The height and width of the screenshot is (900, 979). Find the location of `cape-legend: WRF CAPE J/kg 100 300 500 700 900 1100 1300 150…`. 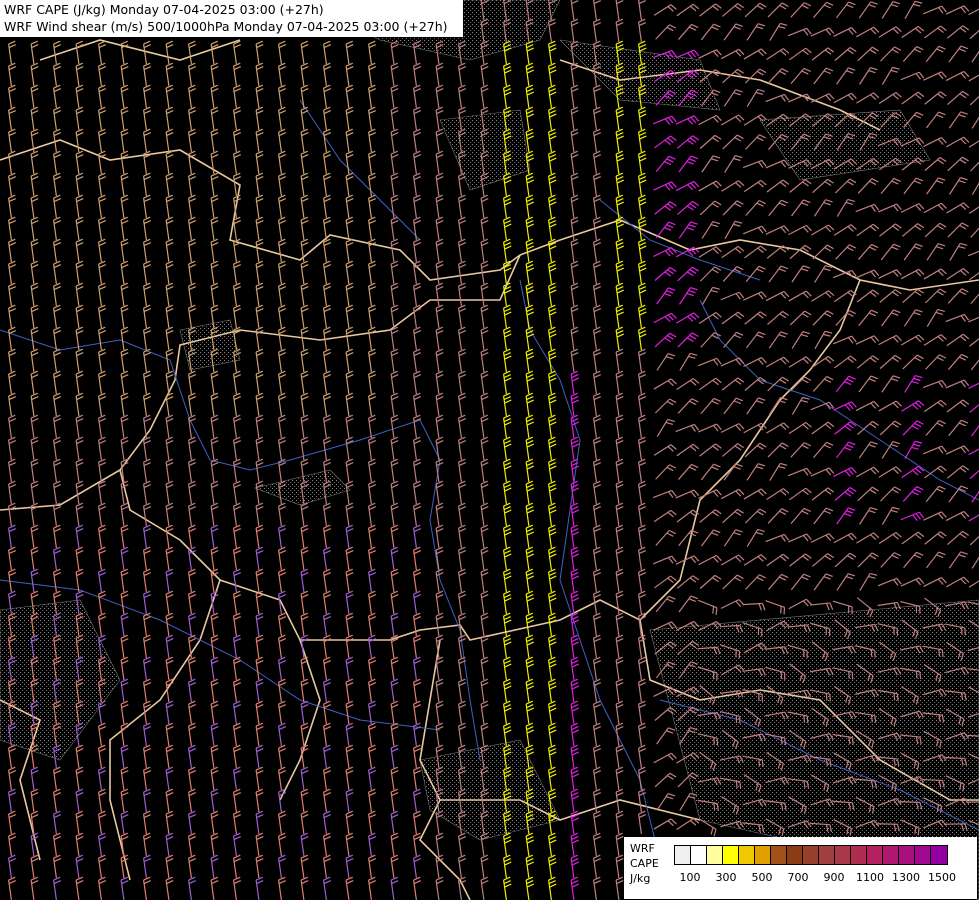

cape-legend: WRF CAPE J/kg 100 300 500 700 900 1100 1300 150… is located at coordinates (800, 868).